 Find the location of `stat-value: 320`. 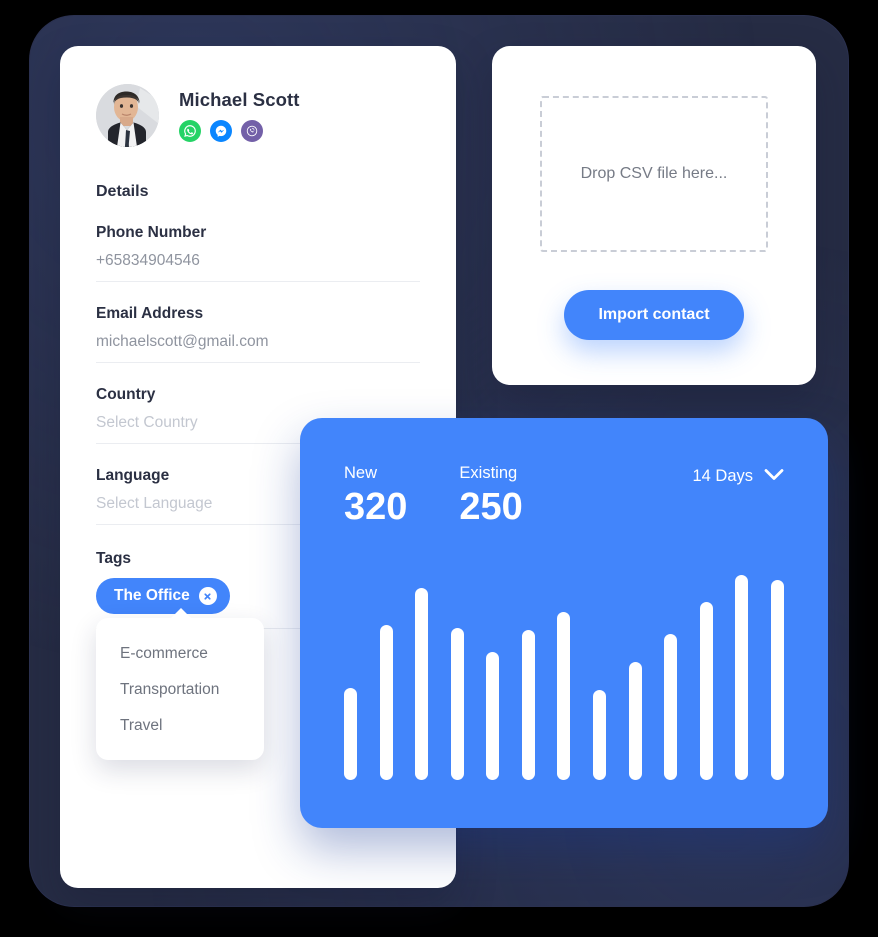

stat-value: 320 is located at coordinates (376, 507).